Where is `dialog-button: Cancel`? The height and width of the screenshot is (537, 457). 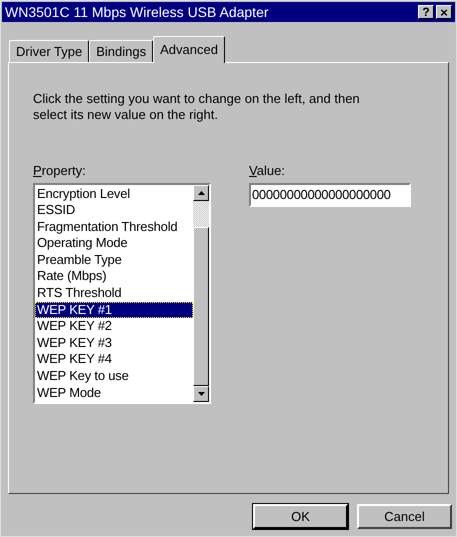
dialog-button: Cancel is located at coordinates (404, 516).